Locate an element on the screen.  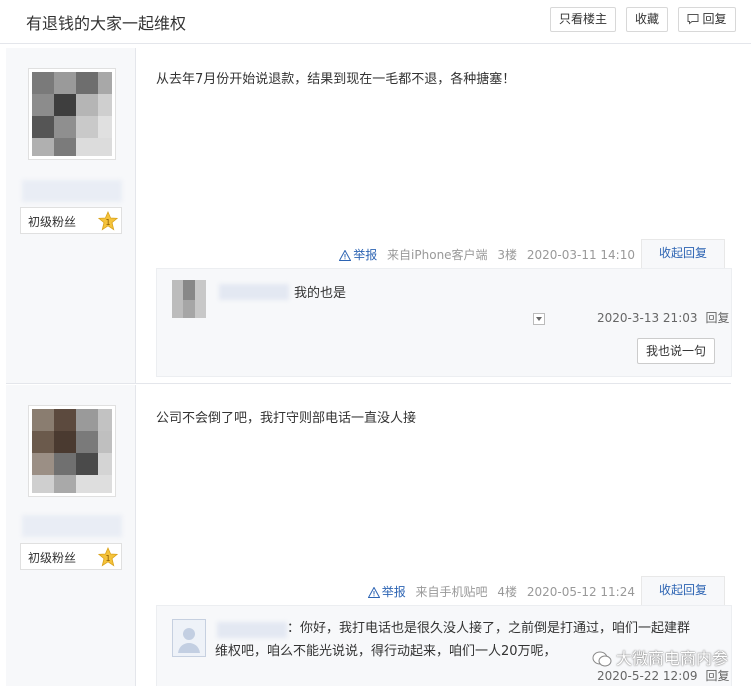
reply-text-line1: ：你好，我打电话也是很久没人接了，之前倒是打通过，咱们一起建群 is located at coordinates (489, 628).